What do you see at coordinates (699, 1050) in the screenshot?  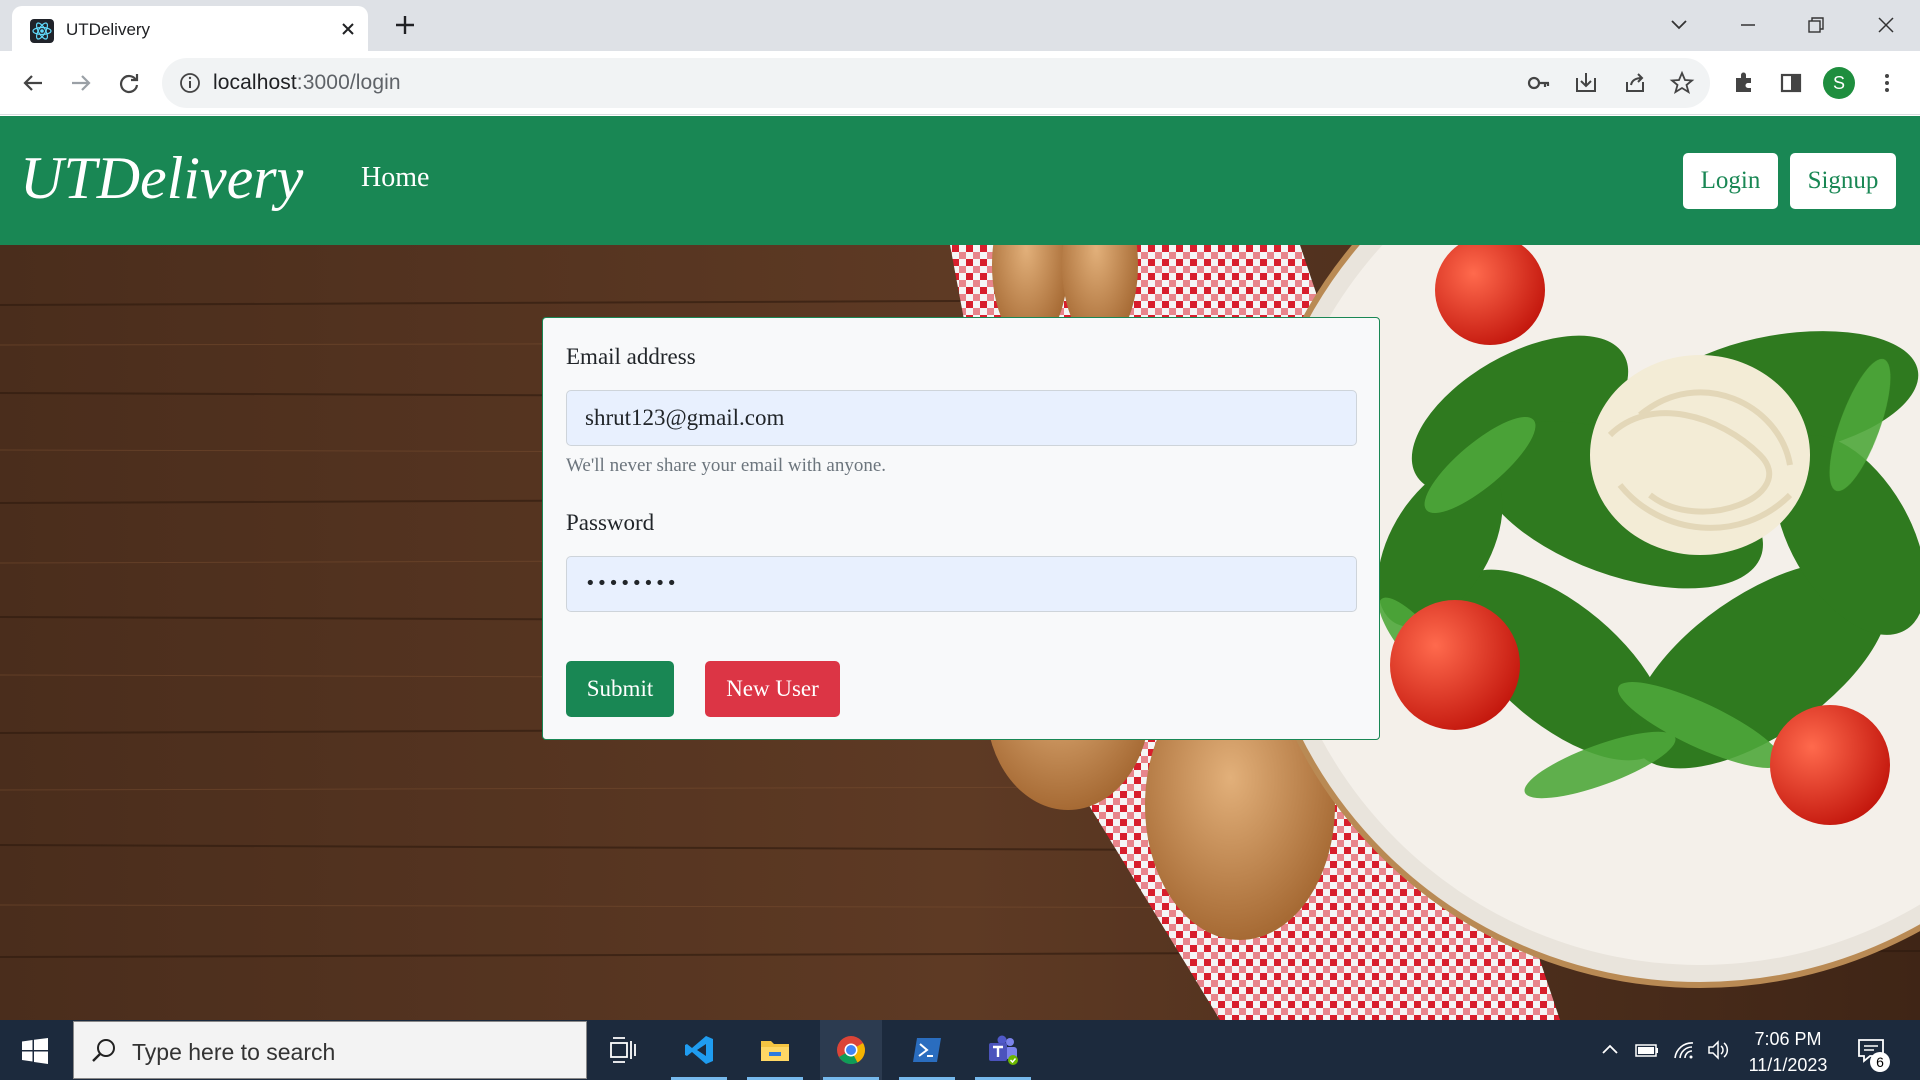 I see `vscode-icon` at bounding box center [699, 1050].